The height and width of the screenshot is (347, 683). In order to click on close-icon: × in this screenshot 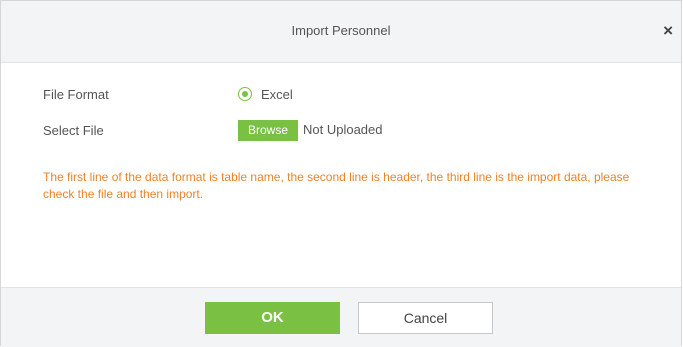, I will do `click(668, 30)`.